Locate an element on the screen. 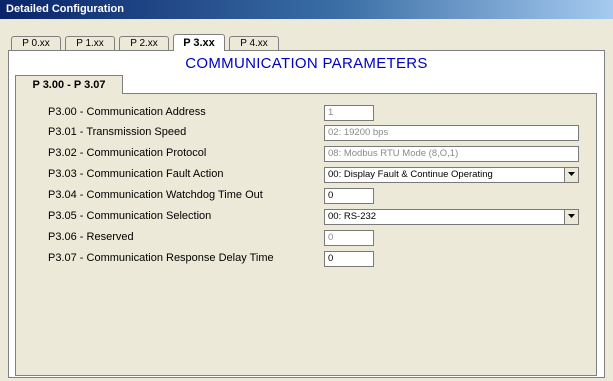 The image size is (613, 381). tab-p3-label: P 3.xx is located at coordinates (199, 43).